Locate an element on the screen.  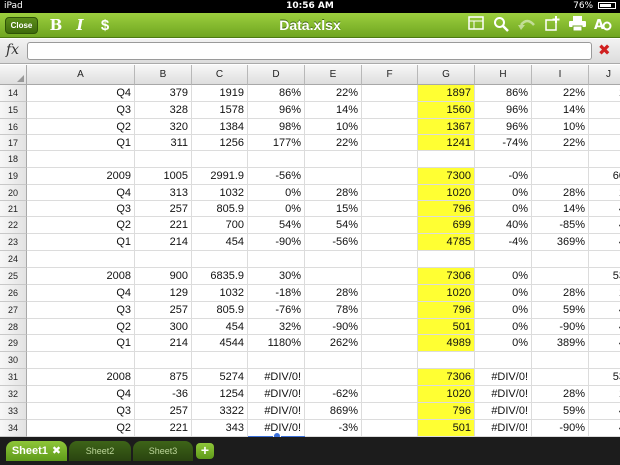
cell-e28: -90% is located at coordinates (333, 327).